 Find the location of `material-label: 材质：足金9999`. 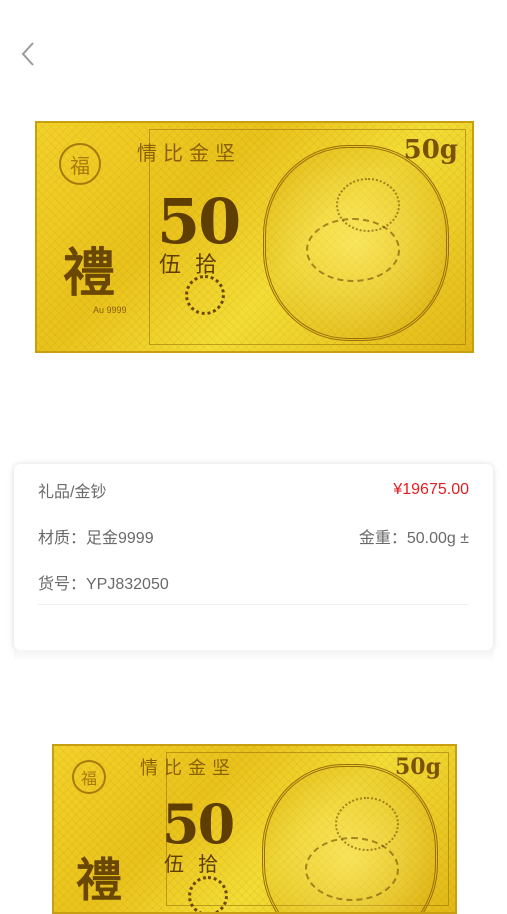

material-label: 材质：足金9999 is located at coordinates (96, 538).